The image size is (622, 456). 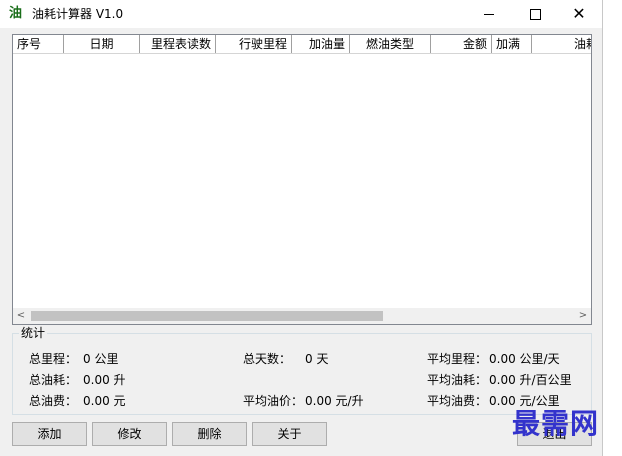 What do you see at coordinates (207, 316) in the screenshot?
I see `scrollbar-thumb` at bounding box center [207, 316].